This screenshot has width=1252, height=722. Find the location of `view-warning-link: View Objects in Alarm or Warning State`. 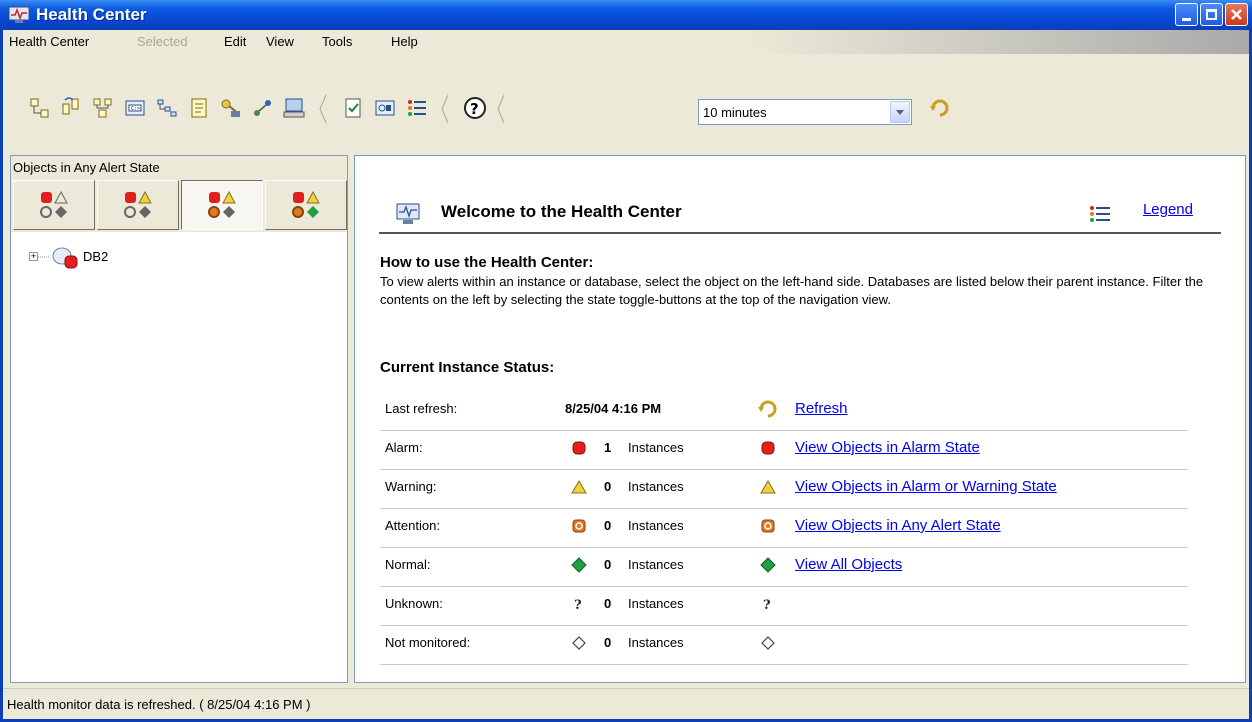

view-warning-link: View Objects in Alarm or Warning State is located at coordinates (926, 486).